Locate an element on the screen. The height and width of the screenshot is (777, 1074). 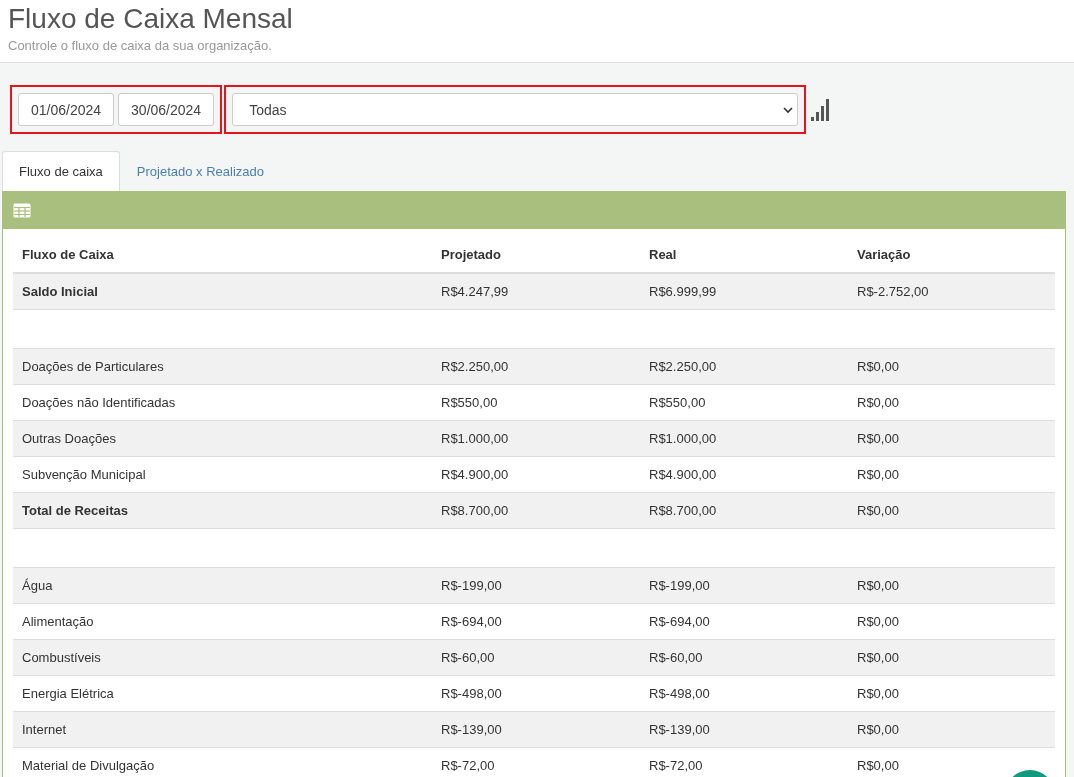
page-title: Fluxo de Caixa Mensal is located at coordinates (151, 19).